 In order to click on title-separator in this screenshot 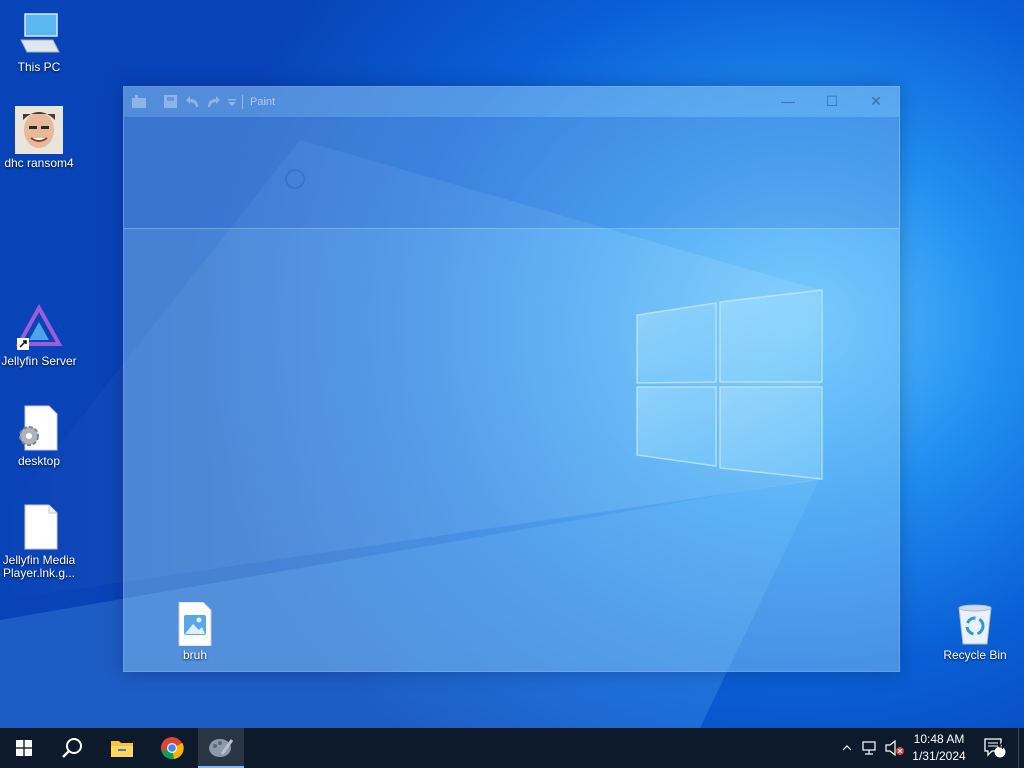, I will do `click(242, 102)`.